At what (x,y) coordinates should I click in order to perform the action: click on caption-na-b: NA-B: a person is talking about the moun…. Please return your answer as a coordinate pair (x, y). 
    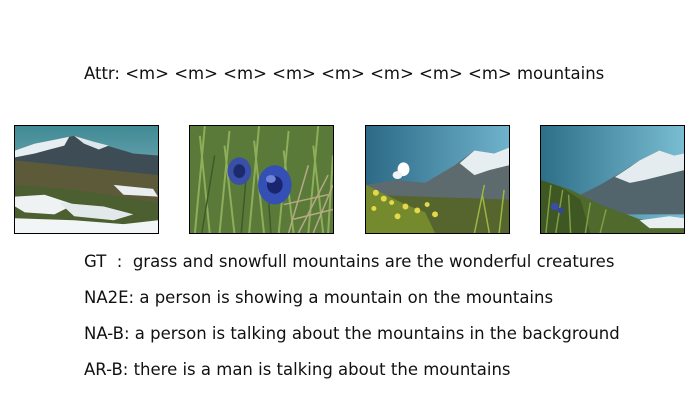
    Looking at the image, I should click on (352, 333).